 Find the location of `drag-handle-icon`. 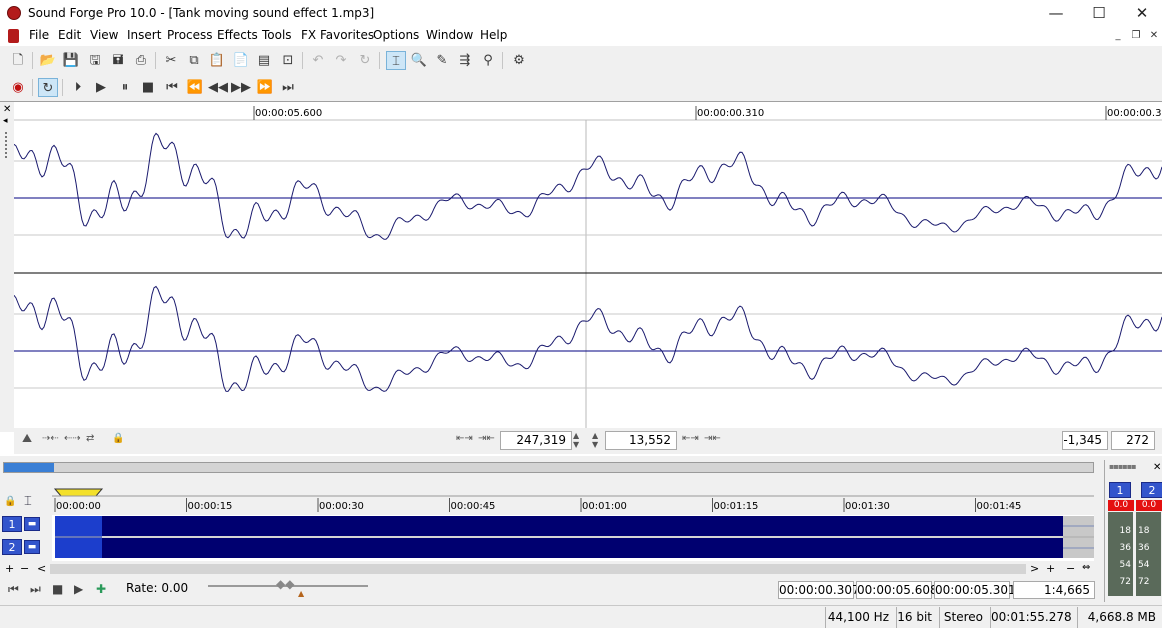

drag-handle-icon is located at coordinates (6, 145).